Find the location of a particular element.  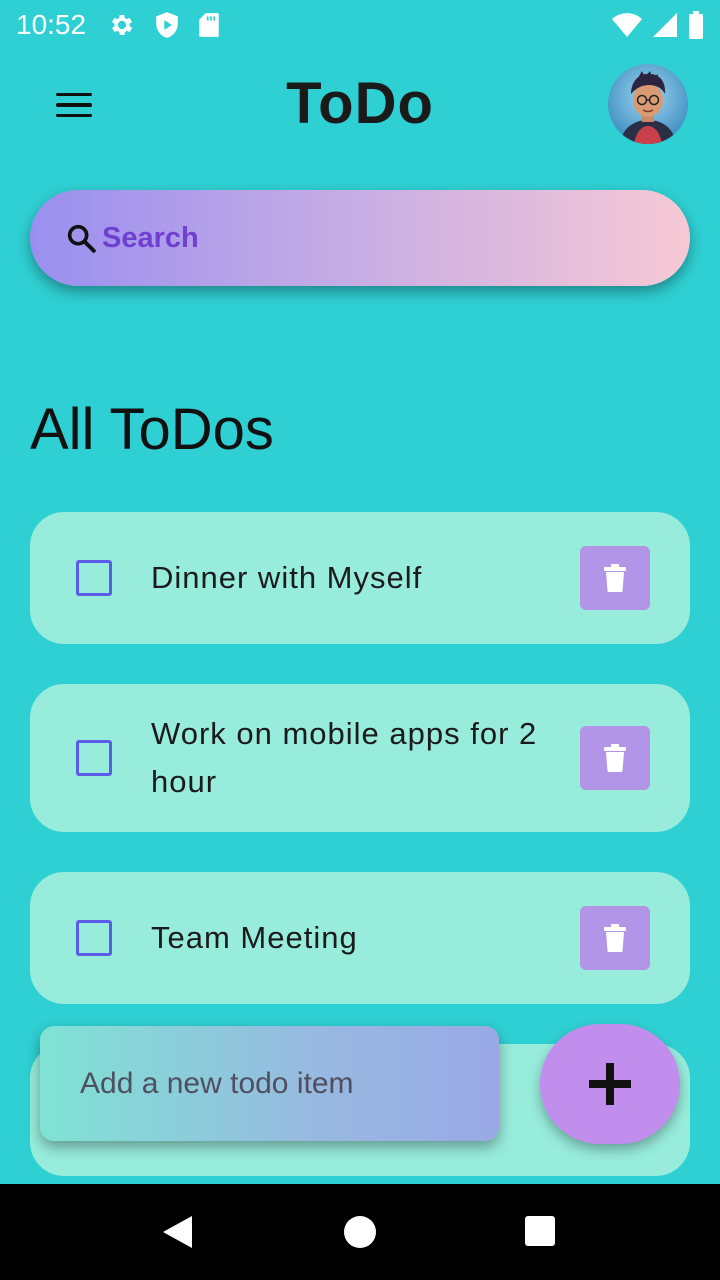

status-time: 10:52 is located at coordinates (51, 24).